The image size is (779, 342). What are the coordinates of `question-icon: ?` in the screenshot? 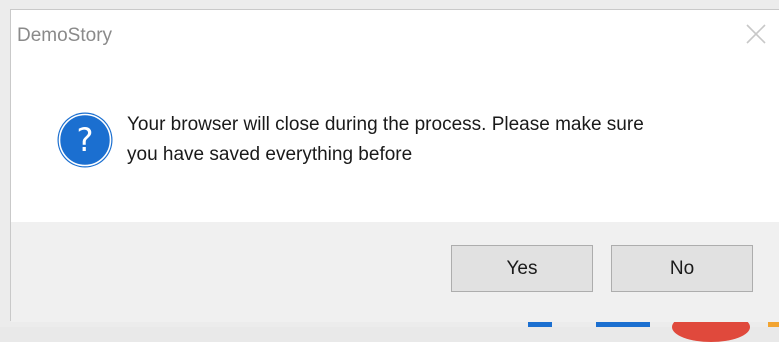 It's located at (85, 140).